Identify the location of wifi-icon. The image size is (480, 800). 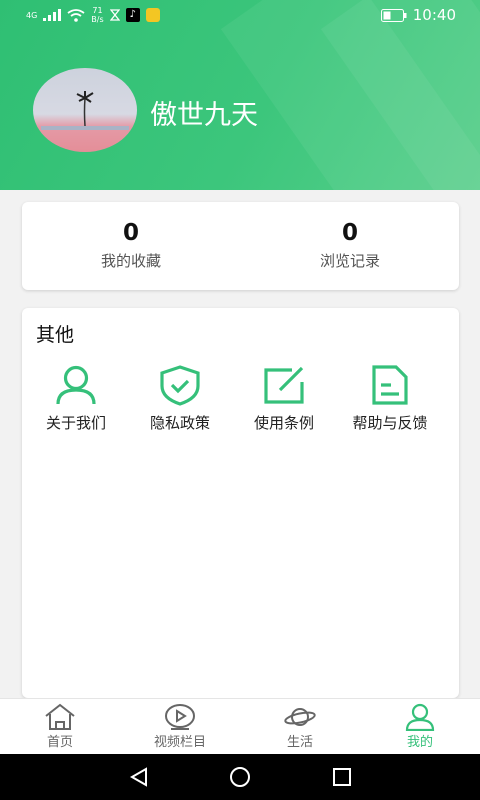
(76, 15).